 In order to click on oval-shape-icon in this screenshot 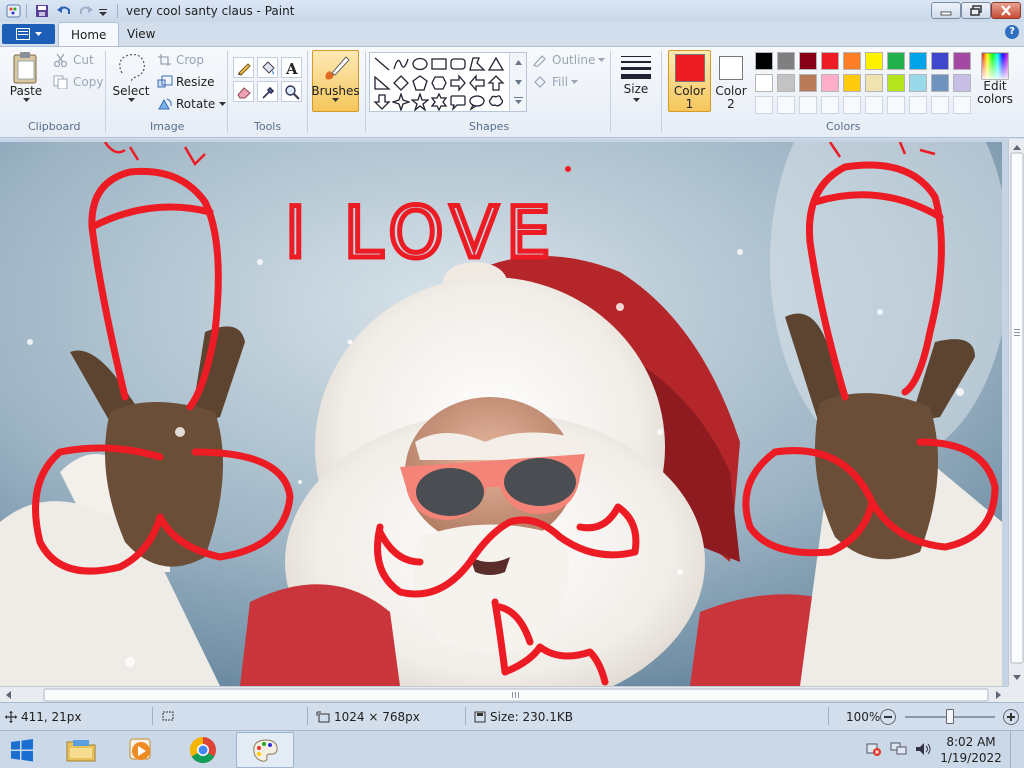, I will do `click(420, 64)`.